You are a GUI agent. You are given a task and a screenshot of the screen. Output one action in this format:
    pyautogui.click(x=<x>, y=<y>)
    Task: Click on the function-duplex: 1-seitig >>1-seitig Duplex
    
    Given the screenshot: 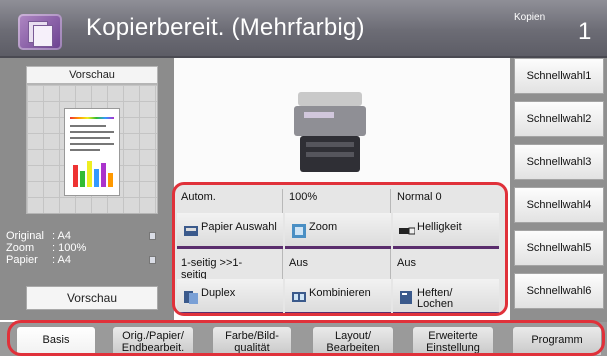 What is the action you would take?
    pyautogui.click(x=230, y=283)
    